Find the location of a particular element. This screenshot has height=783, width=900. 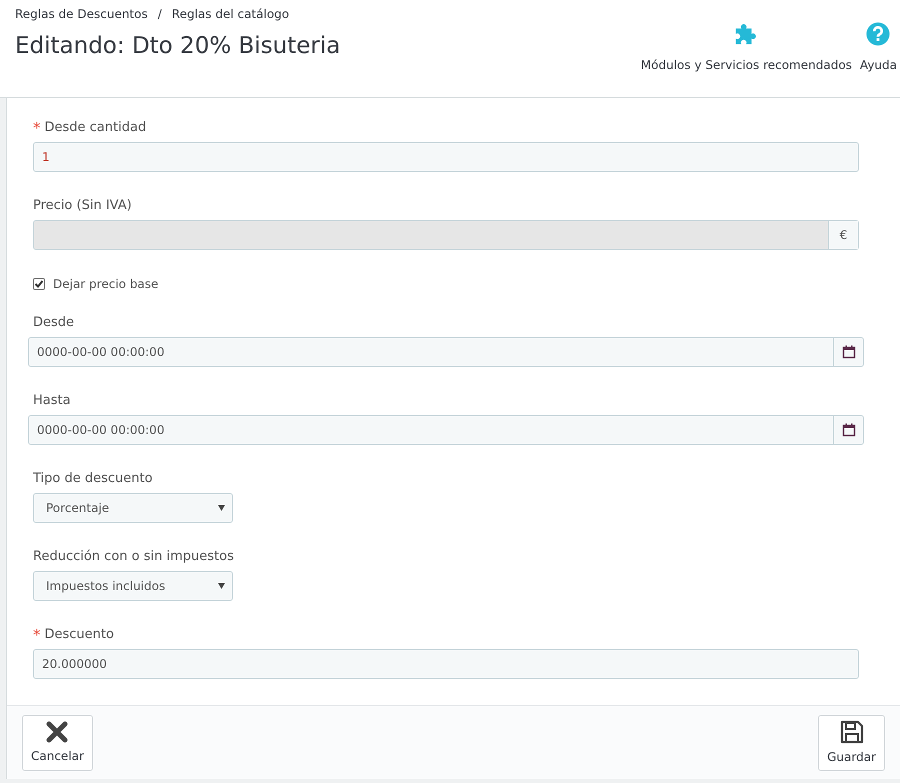

dropdown: Impuestos incluidos is located at coordinates (133, 586).